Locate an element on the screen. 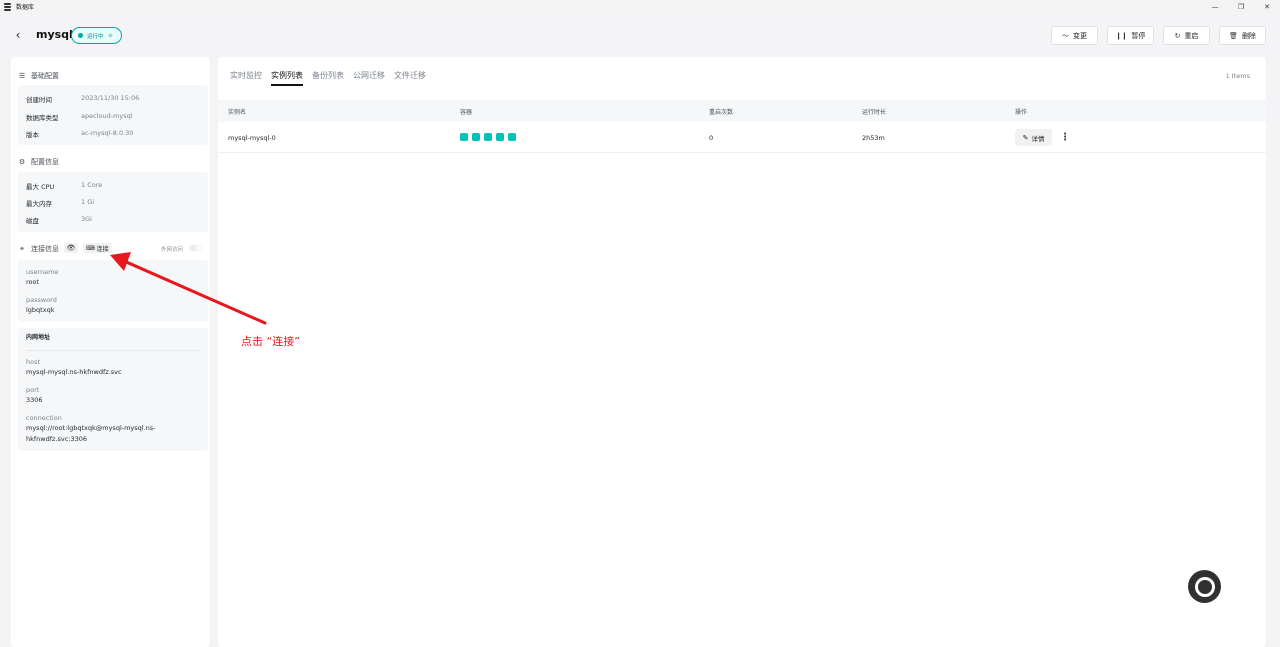 The height and width of the screenshot is (647, 1280). annotation-text: 点击 “连接” is located at coordinates (270, 341).